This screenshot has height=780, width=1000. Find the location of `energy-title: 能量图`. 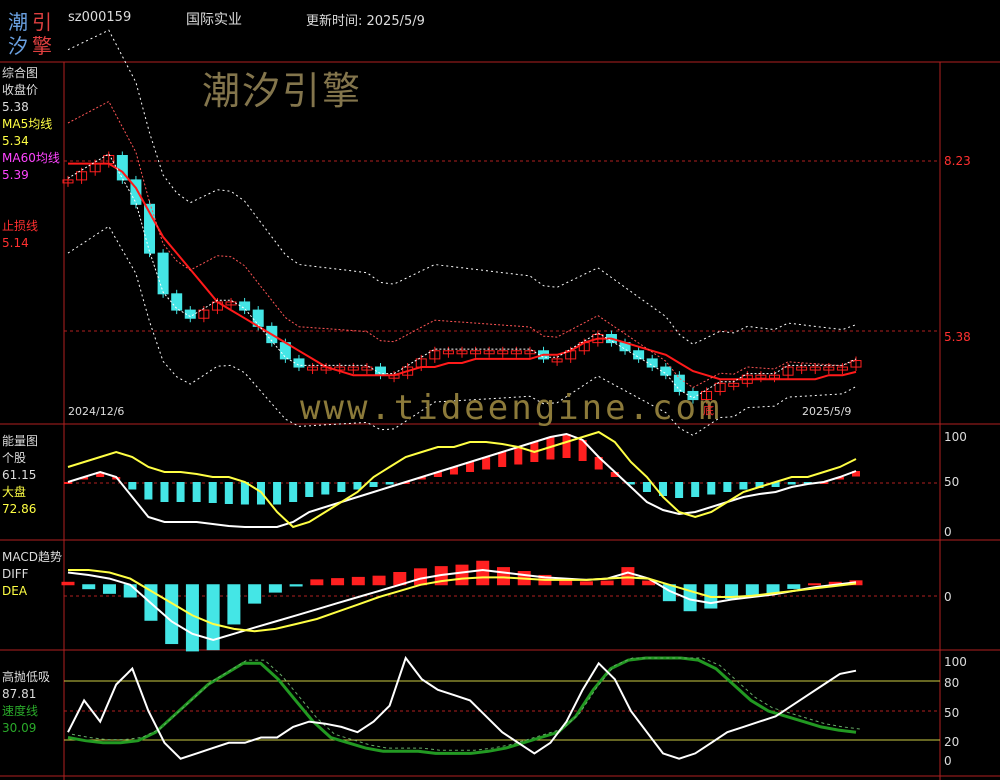

energy-title: 能量图 is located at coordinates (20, 441).